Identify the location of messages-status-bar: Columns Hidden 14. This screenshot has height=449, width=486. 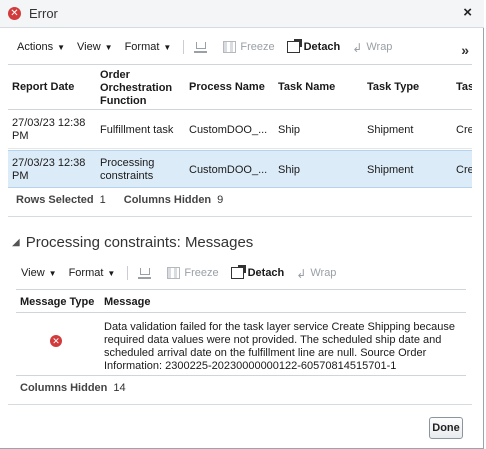
(73, 388).